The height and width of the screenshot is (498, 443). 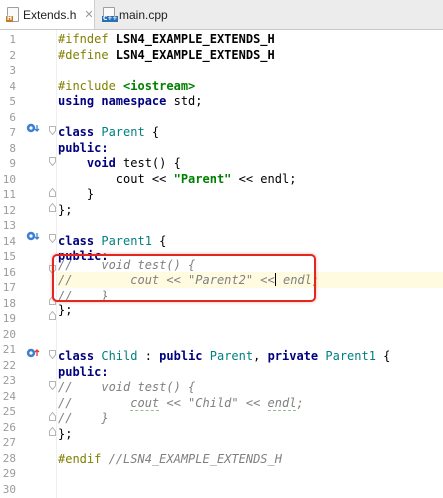 I want to click on line-number: 23, so click(x=9, y=380).